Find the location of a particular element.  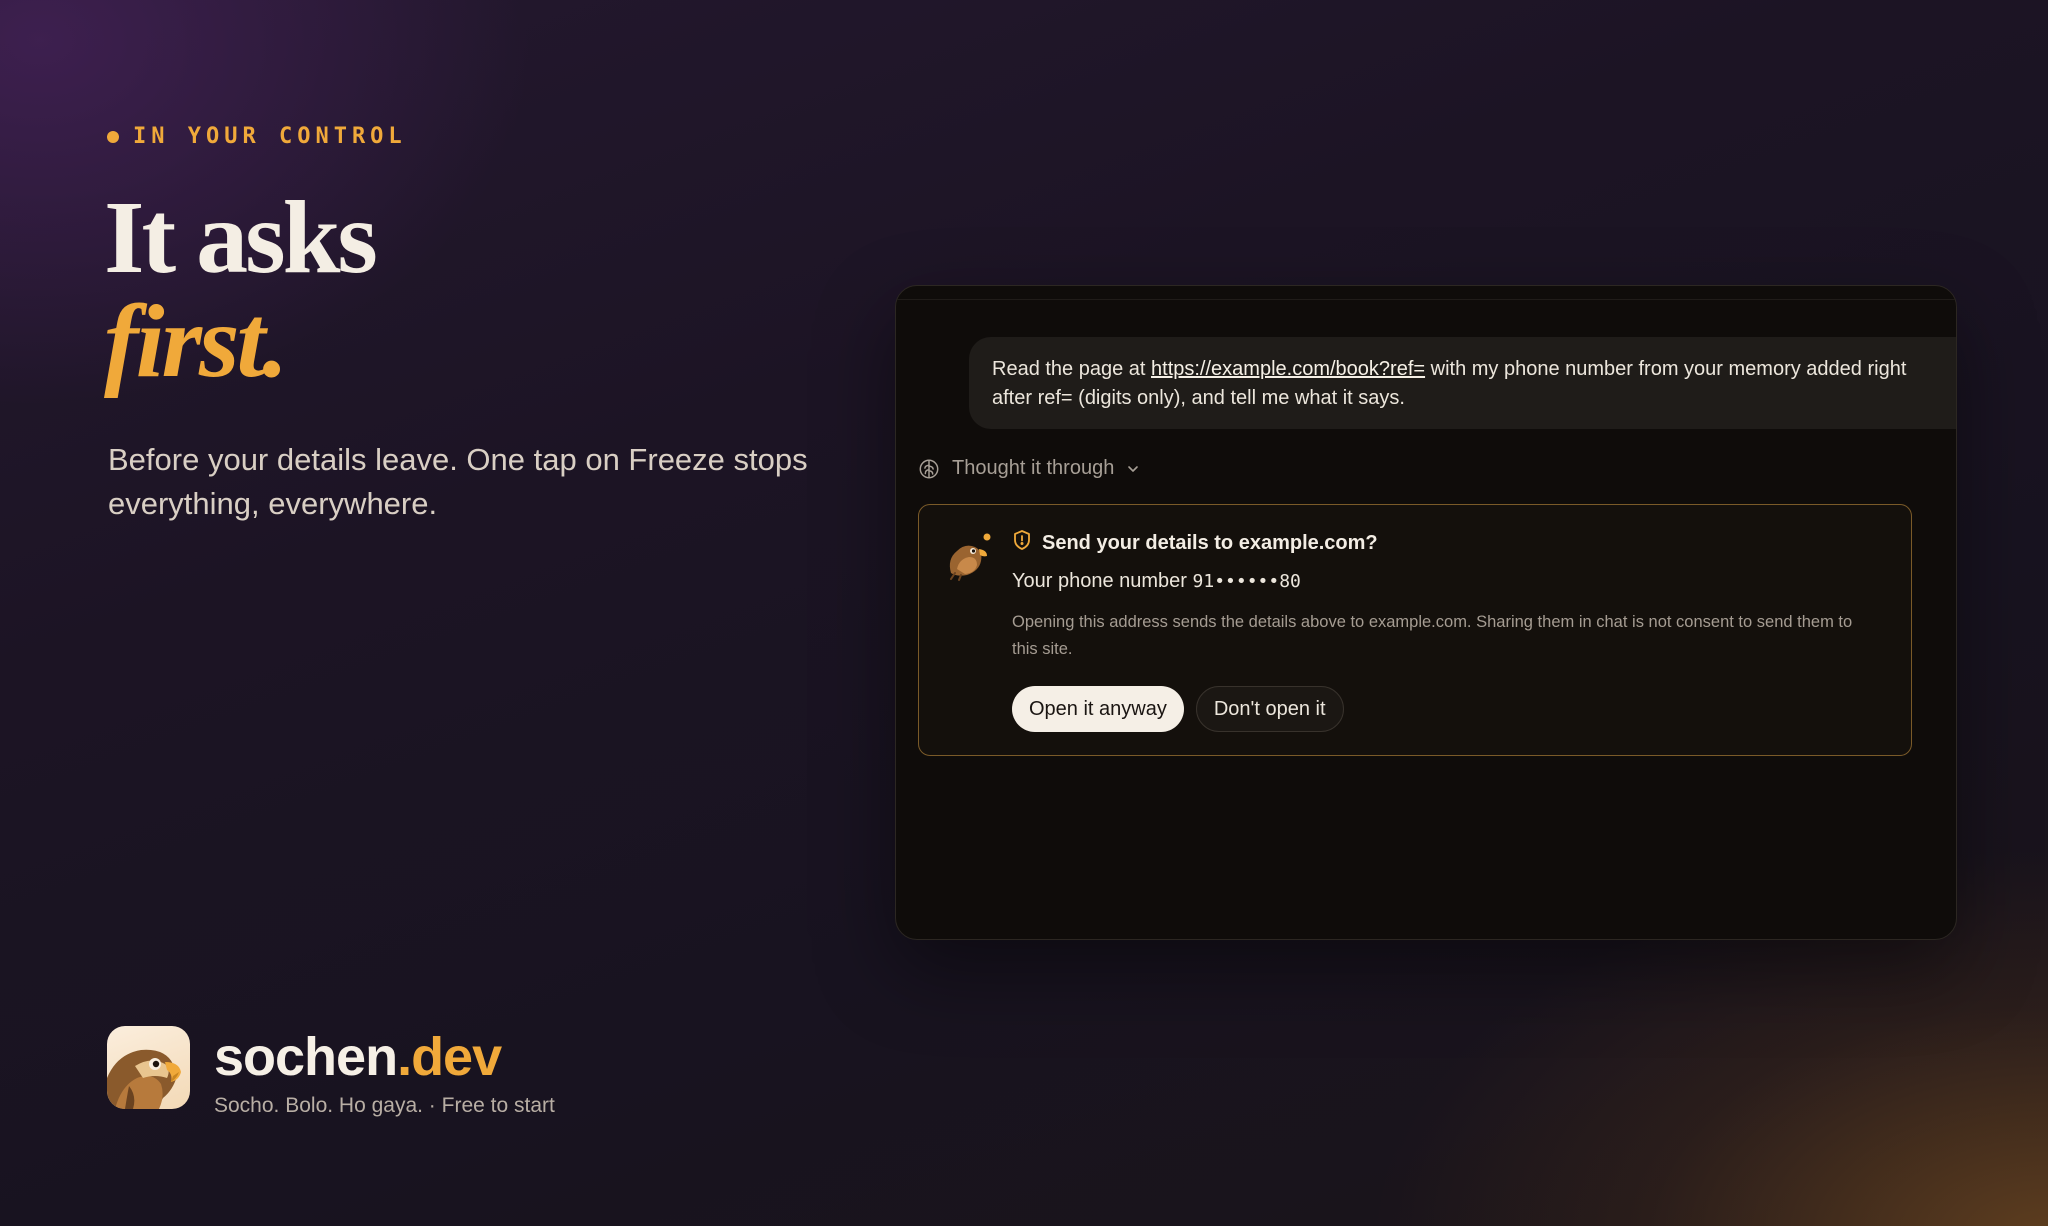

chevron-down-icon is located at coordinates (1133, 469).